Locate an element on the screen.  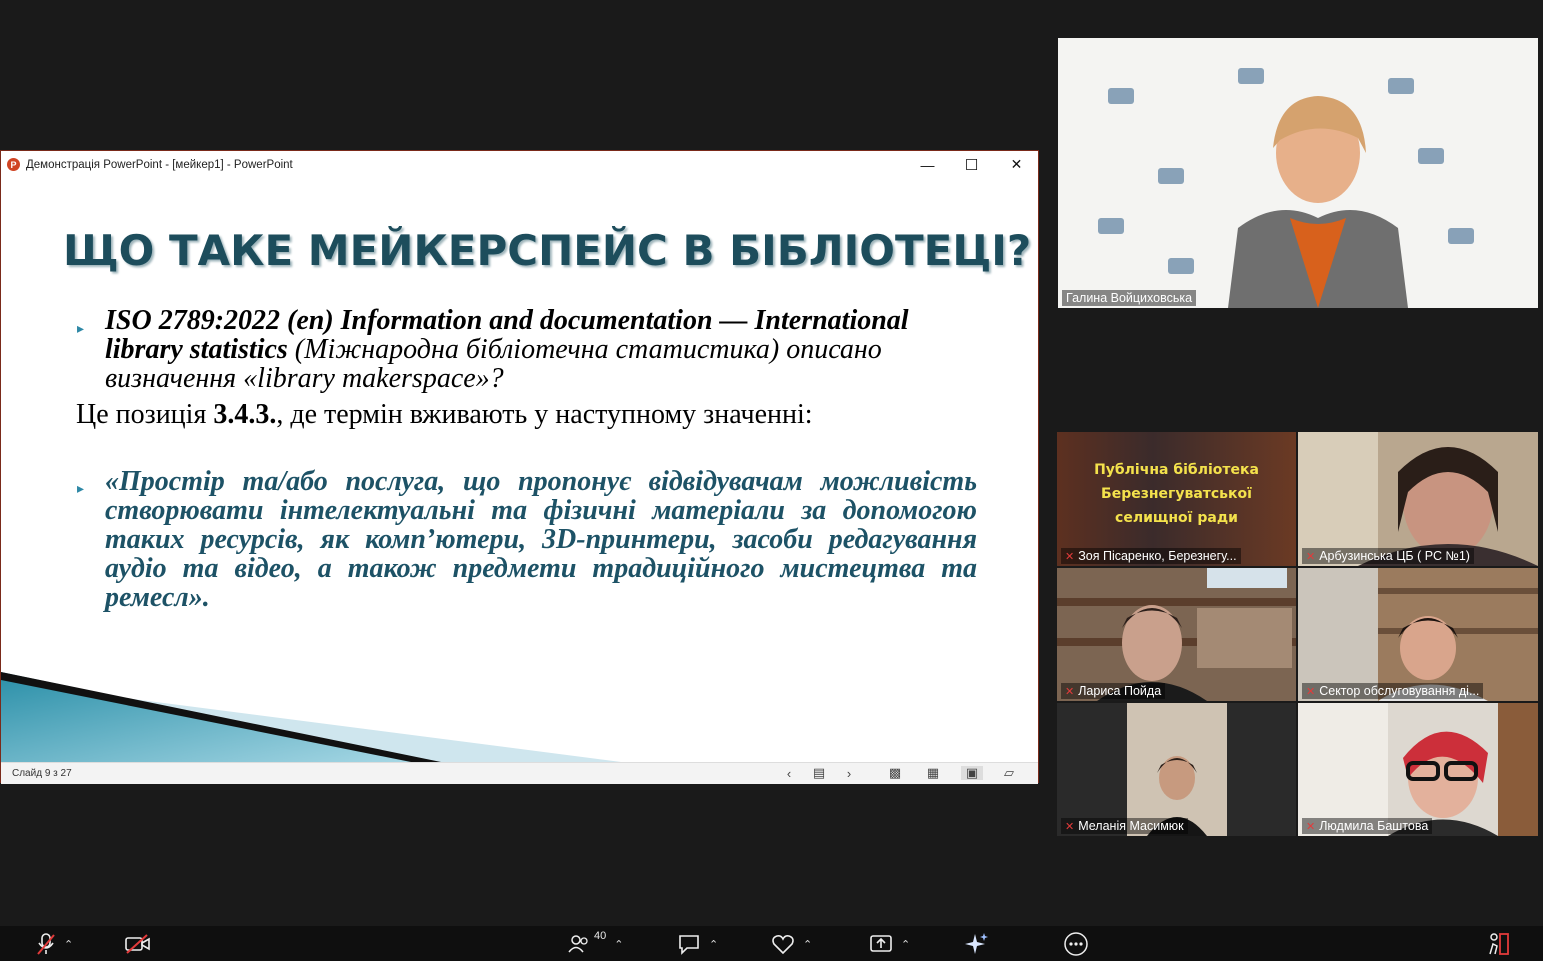
next-slide-icon: › is located at coordinates (849, 773).